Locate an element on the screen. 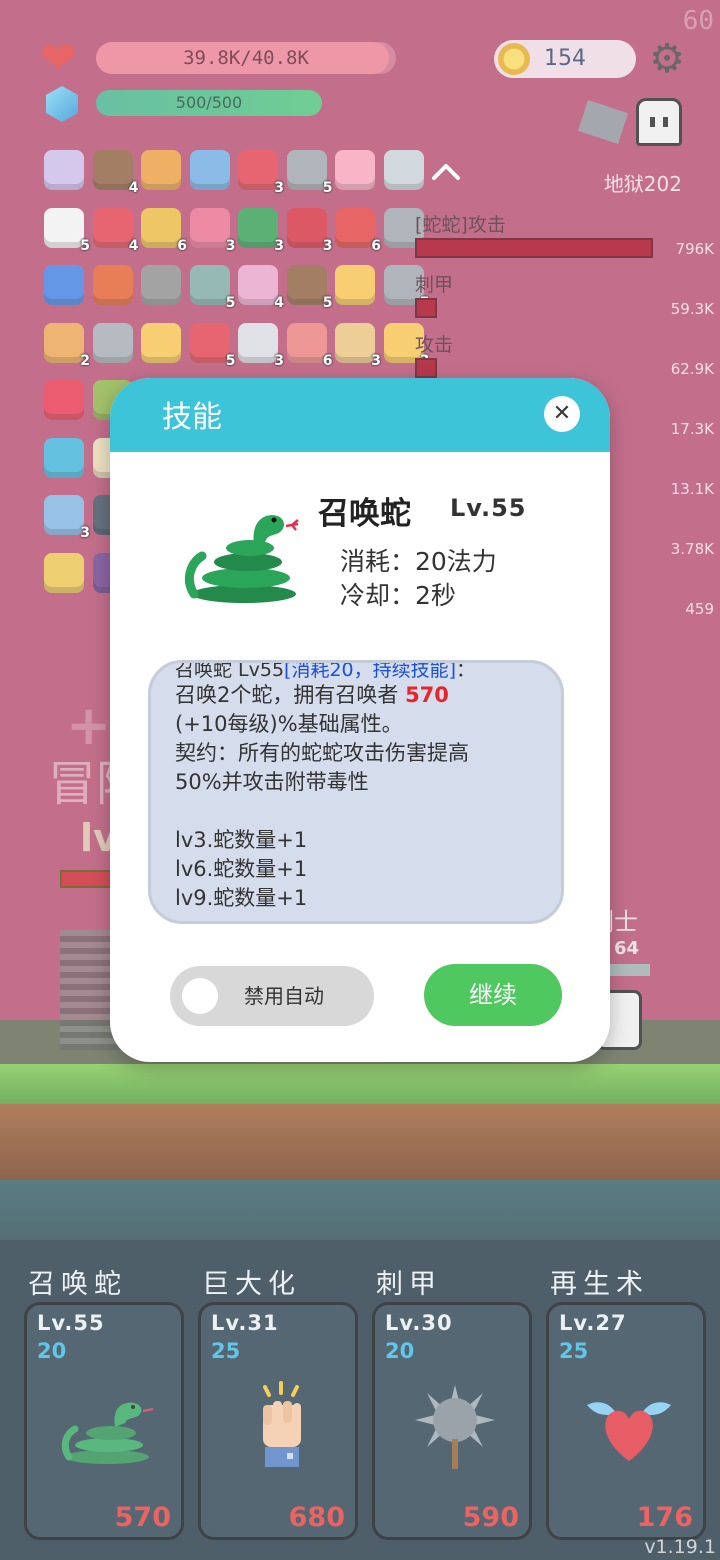 This screenshot has height=1560, width=720. skill-name: 召唤蛇 is located at coordinates (364, 514).